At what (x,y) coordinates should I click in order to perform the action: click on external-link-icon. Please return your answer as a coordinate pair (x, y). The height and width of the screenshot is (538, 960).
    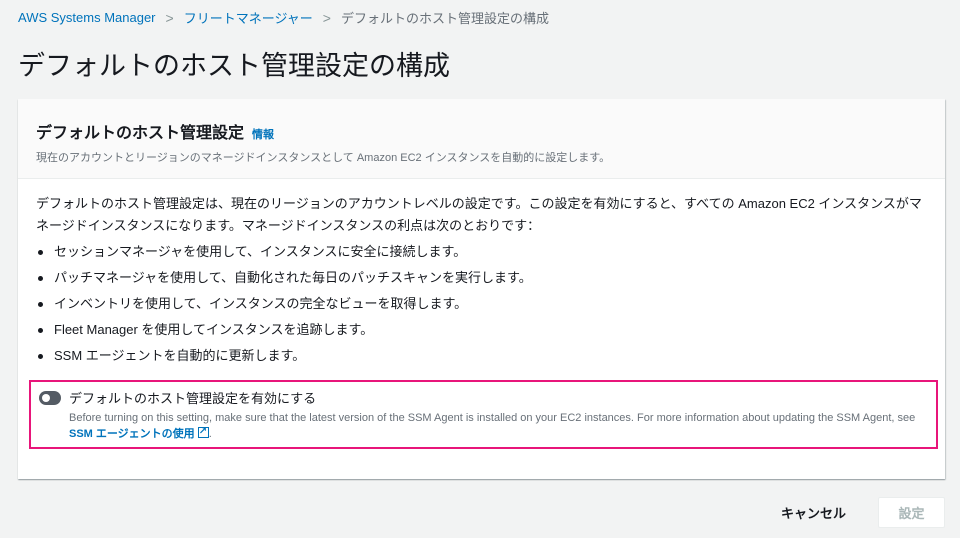
    Looking at the image, I should click on (203, 432).